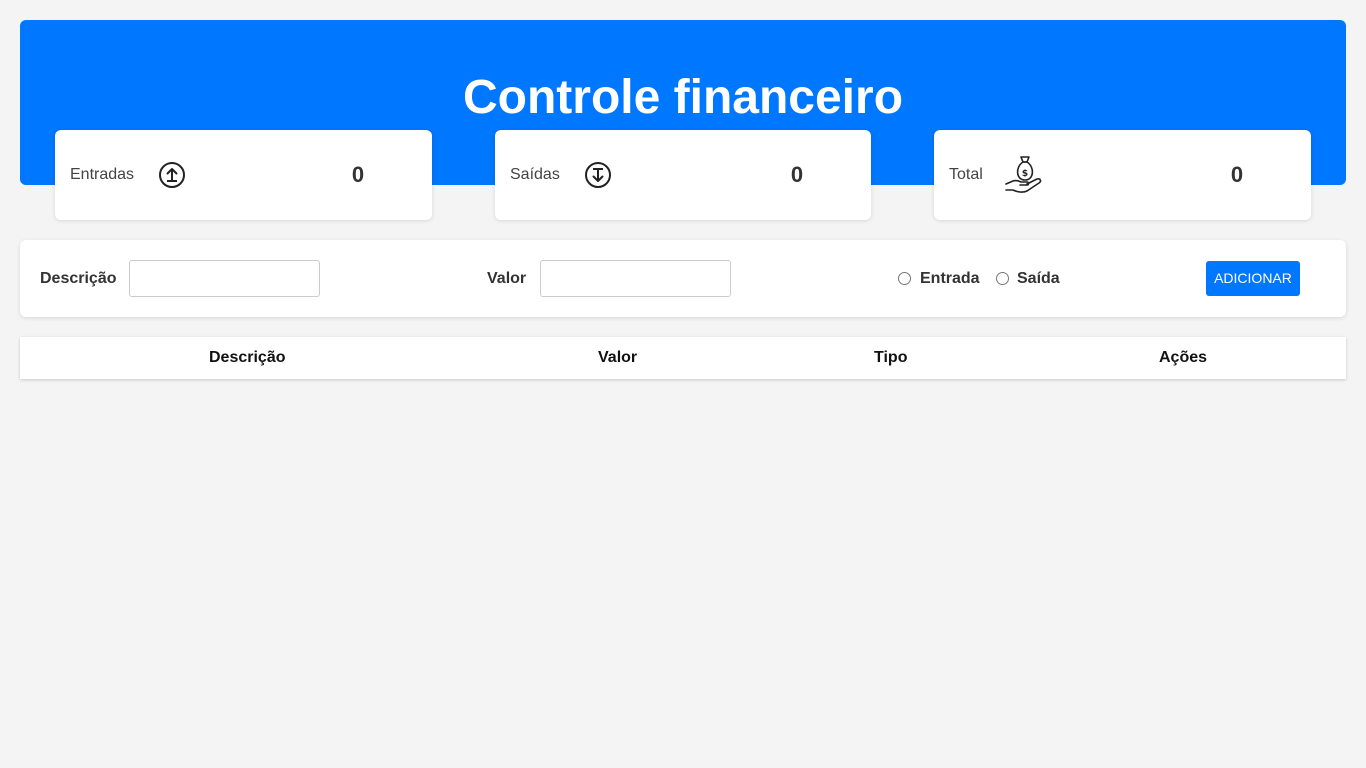  What do you see at coordinates (535, 174) in the screenshot?
I see `expense-label: Saídas` at bounding box center [535, 174].